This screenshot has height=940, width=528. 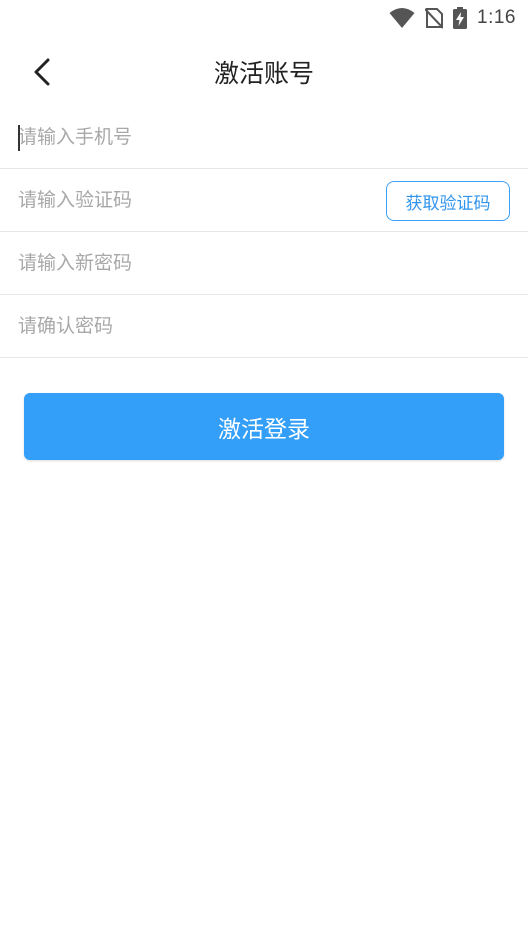 What do you see at coordinates (496, 17) in the screenshot?
I see `status-time: 1:16` at bounding box center [496, 17].